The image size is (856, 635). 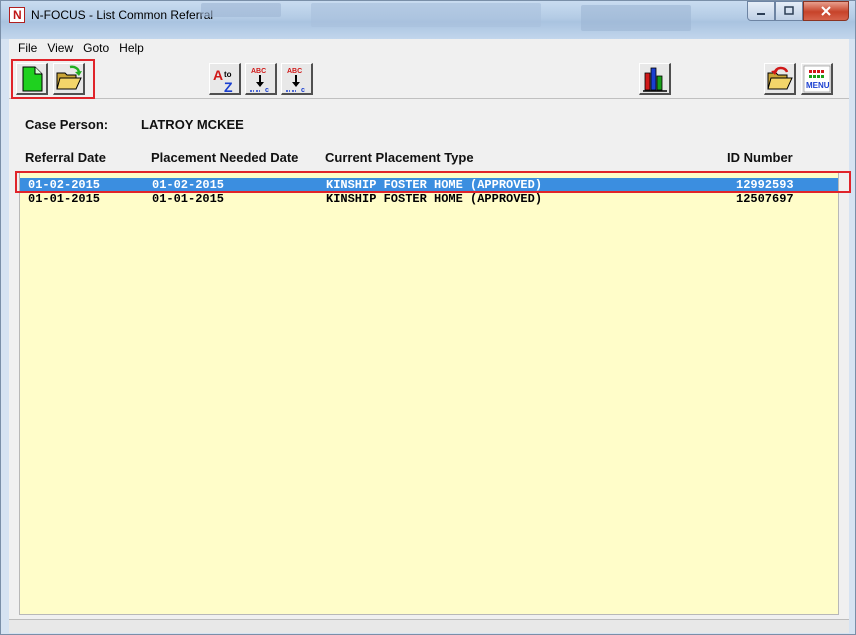 I want to click on bar-chart-icon, so click(x=655, y=79).